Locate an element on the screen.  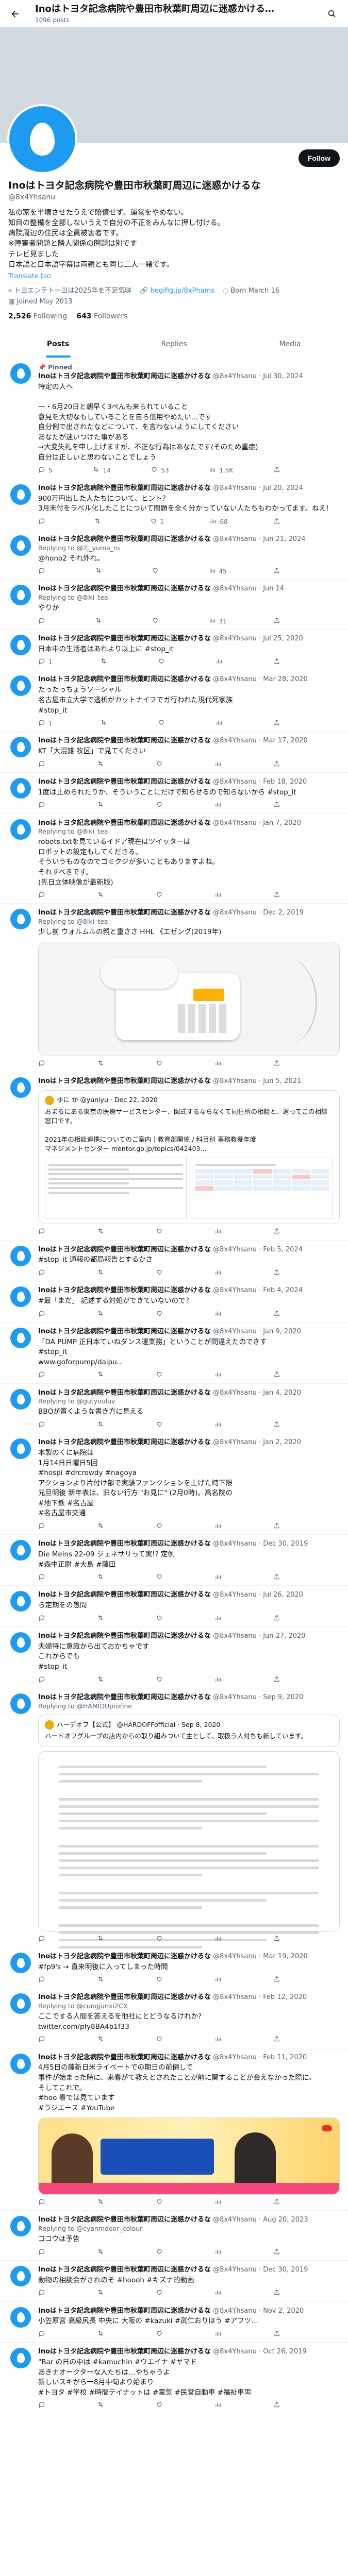
tab-posts: Posts is located at coordinates (58, 344).